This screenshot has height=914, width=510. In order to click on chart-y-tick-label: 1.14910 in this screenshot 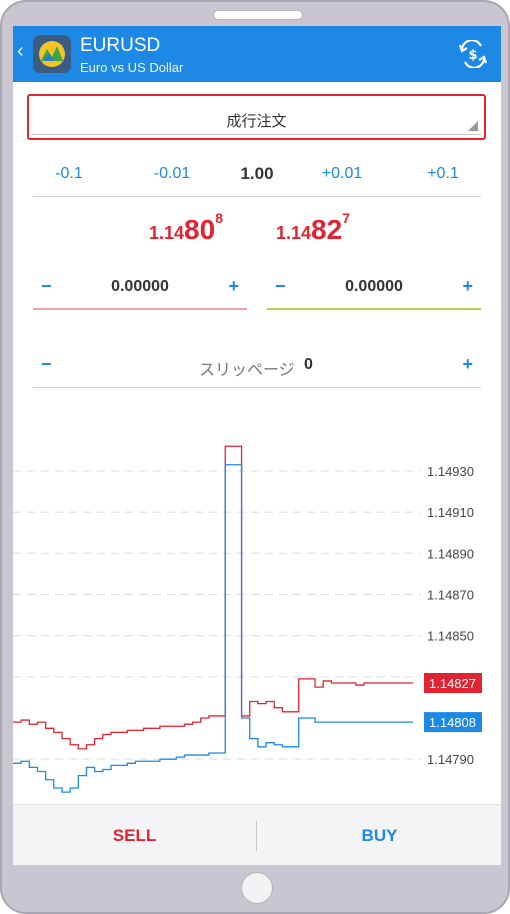, I will do `click(450, 512)`.